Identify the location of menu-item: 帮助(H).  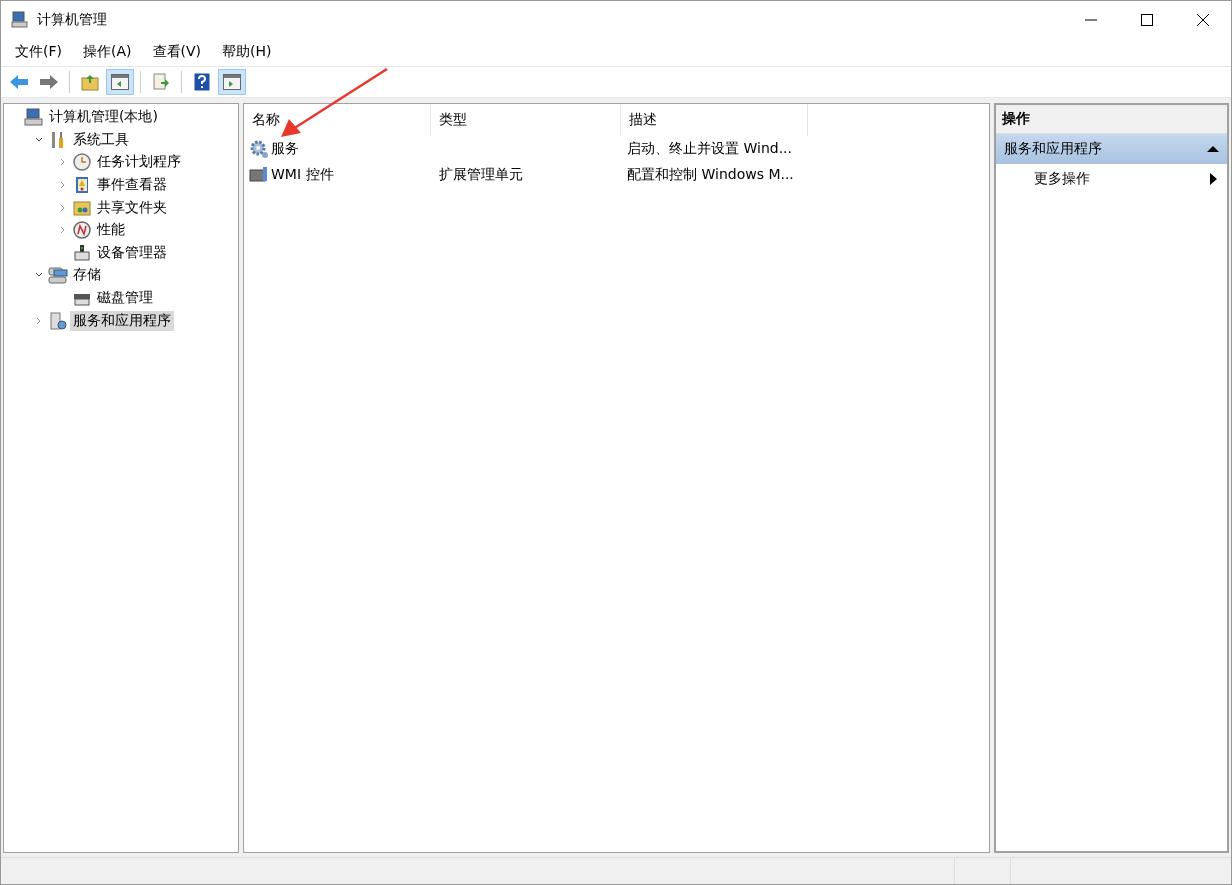
(247, 52).